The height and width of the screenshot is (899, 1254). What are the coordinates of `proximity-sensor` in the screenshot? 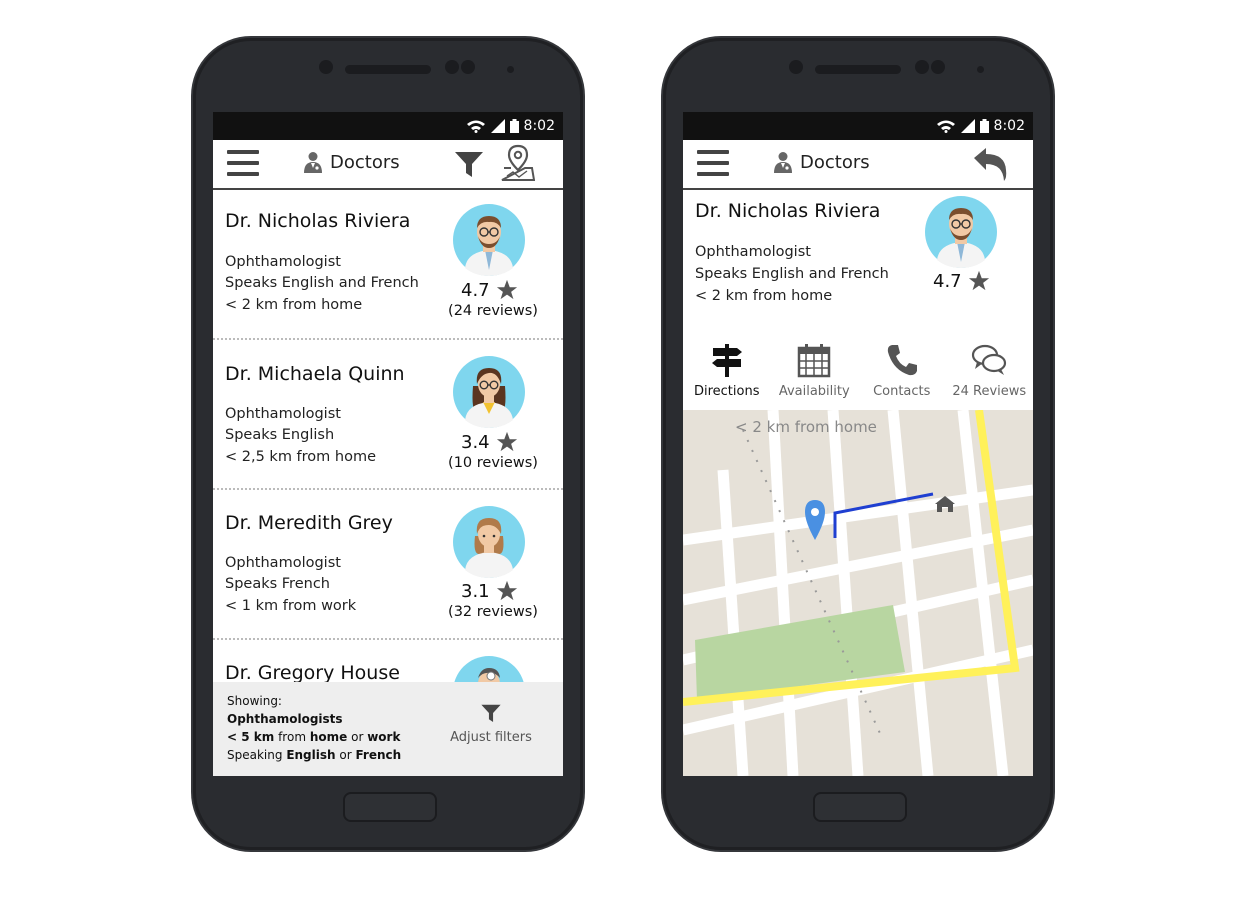 It's located at (510, 69).